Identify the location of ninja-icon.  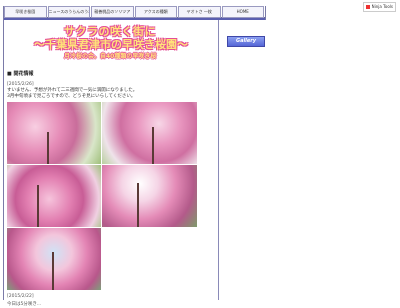
(367, 7).